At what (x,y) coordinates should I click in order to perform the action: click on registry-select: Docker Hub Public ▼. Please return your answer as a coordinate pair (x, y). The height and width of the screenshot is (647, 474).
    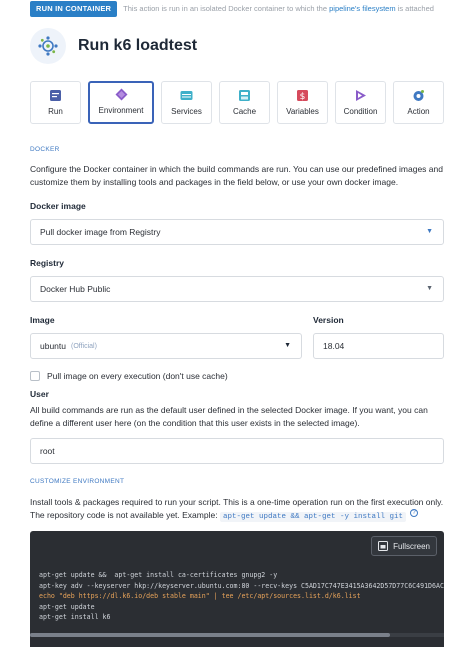
    Looking at the image, I should click on (237, 289).